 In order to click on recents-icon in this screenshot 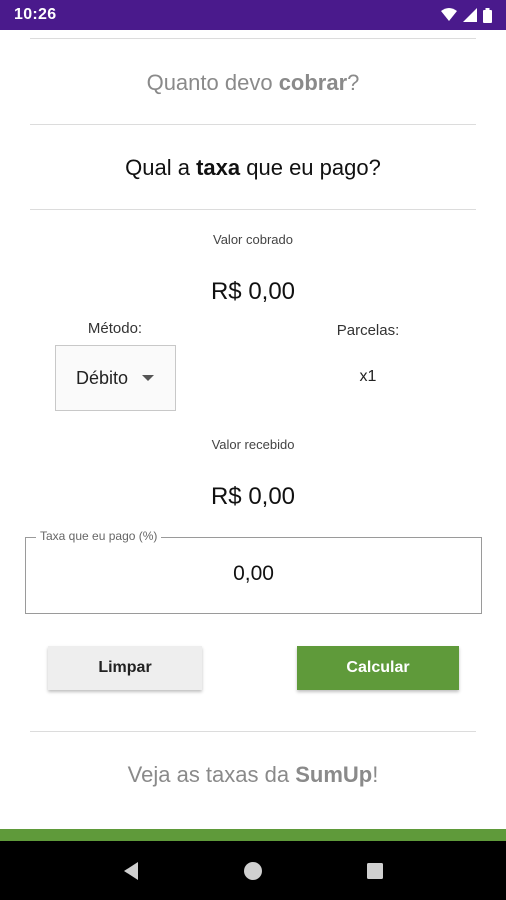, I will do `click(375, 870)`.